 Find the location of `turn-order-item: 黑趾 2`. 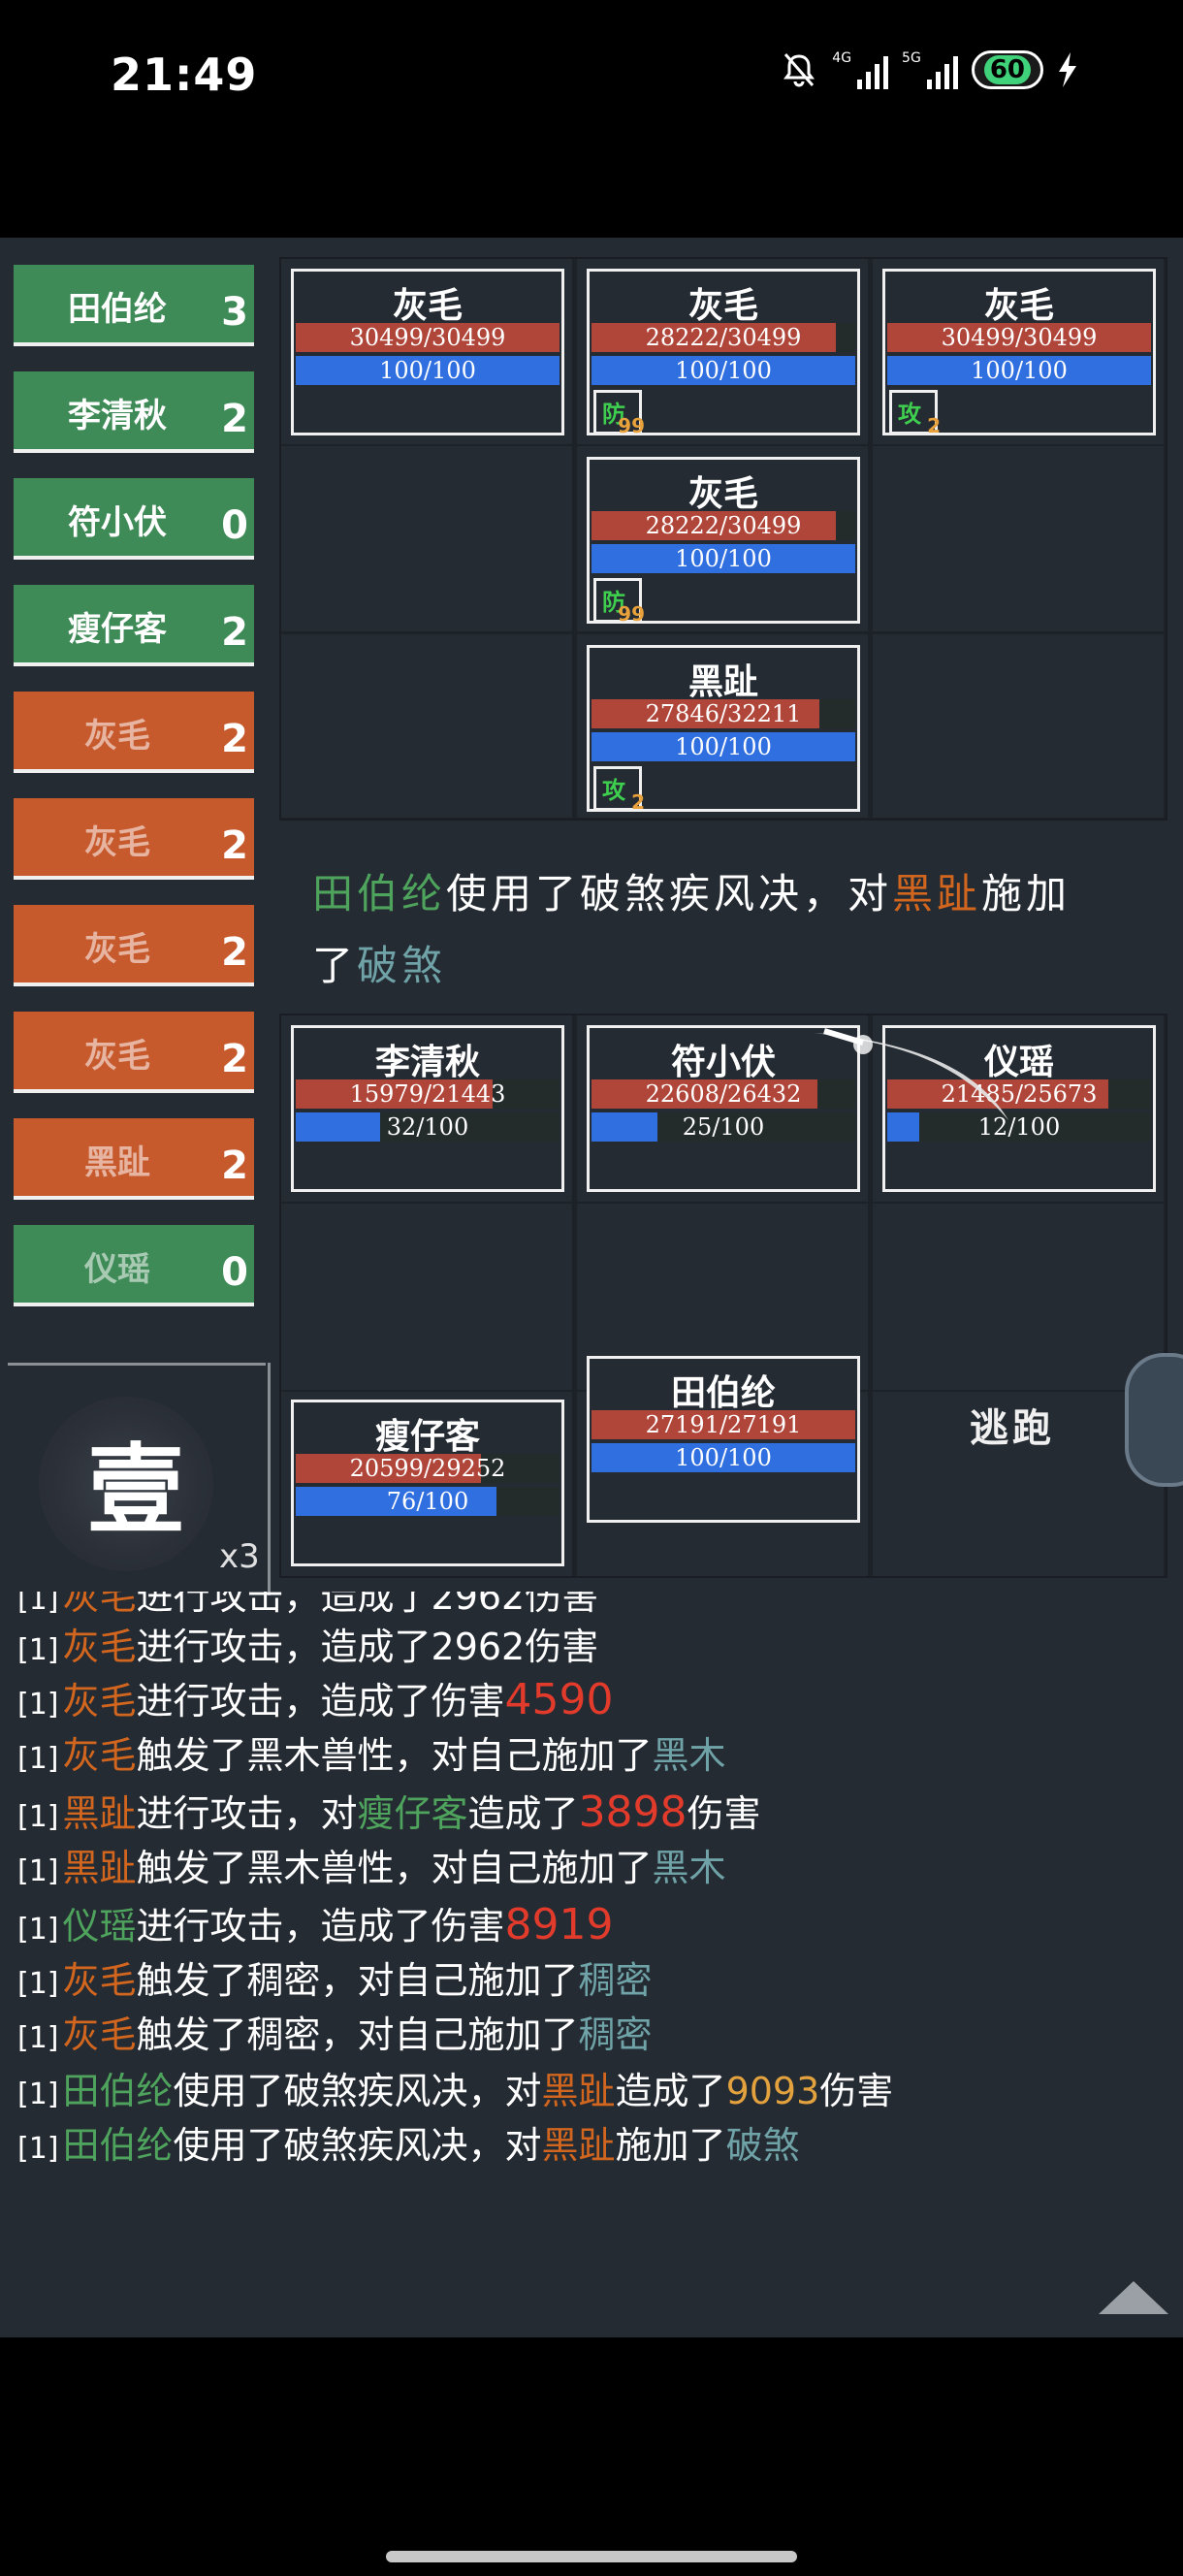

turn-order-item: 黑趾 2 is located at coordinates (134, 1159).